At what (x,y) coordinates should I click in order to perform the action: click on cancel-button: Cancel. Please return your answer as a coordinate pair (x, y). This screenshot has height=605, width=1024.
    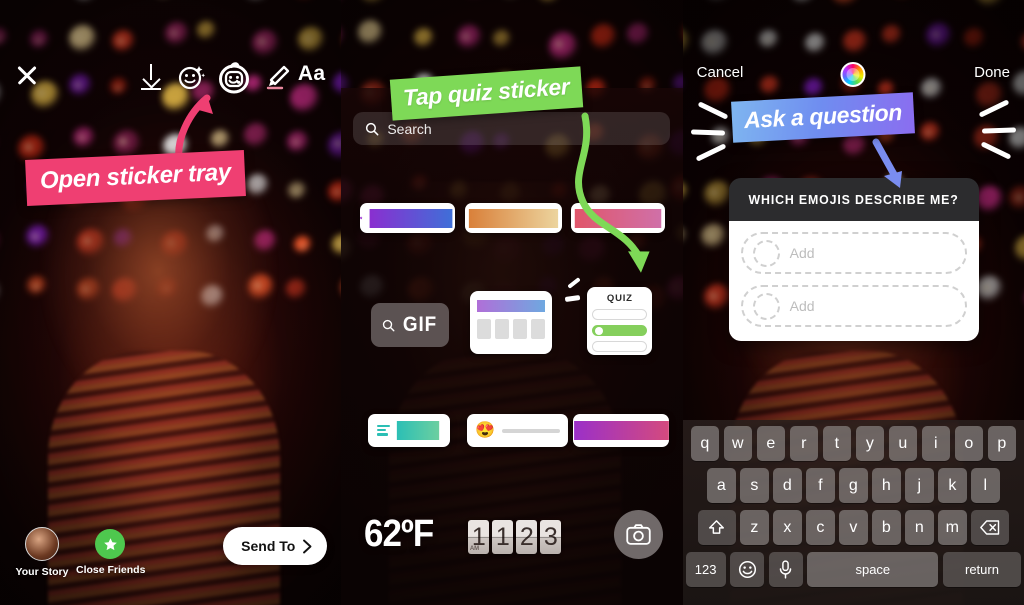
    Looking at the image, I should click on (720, 72).